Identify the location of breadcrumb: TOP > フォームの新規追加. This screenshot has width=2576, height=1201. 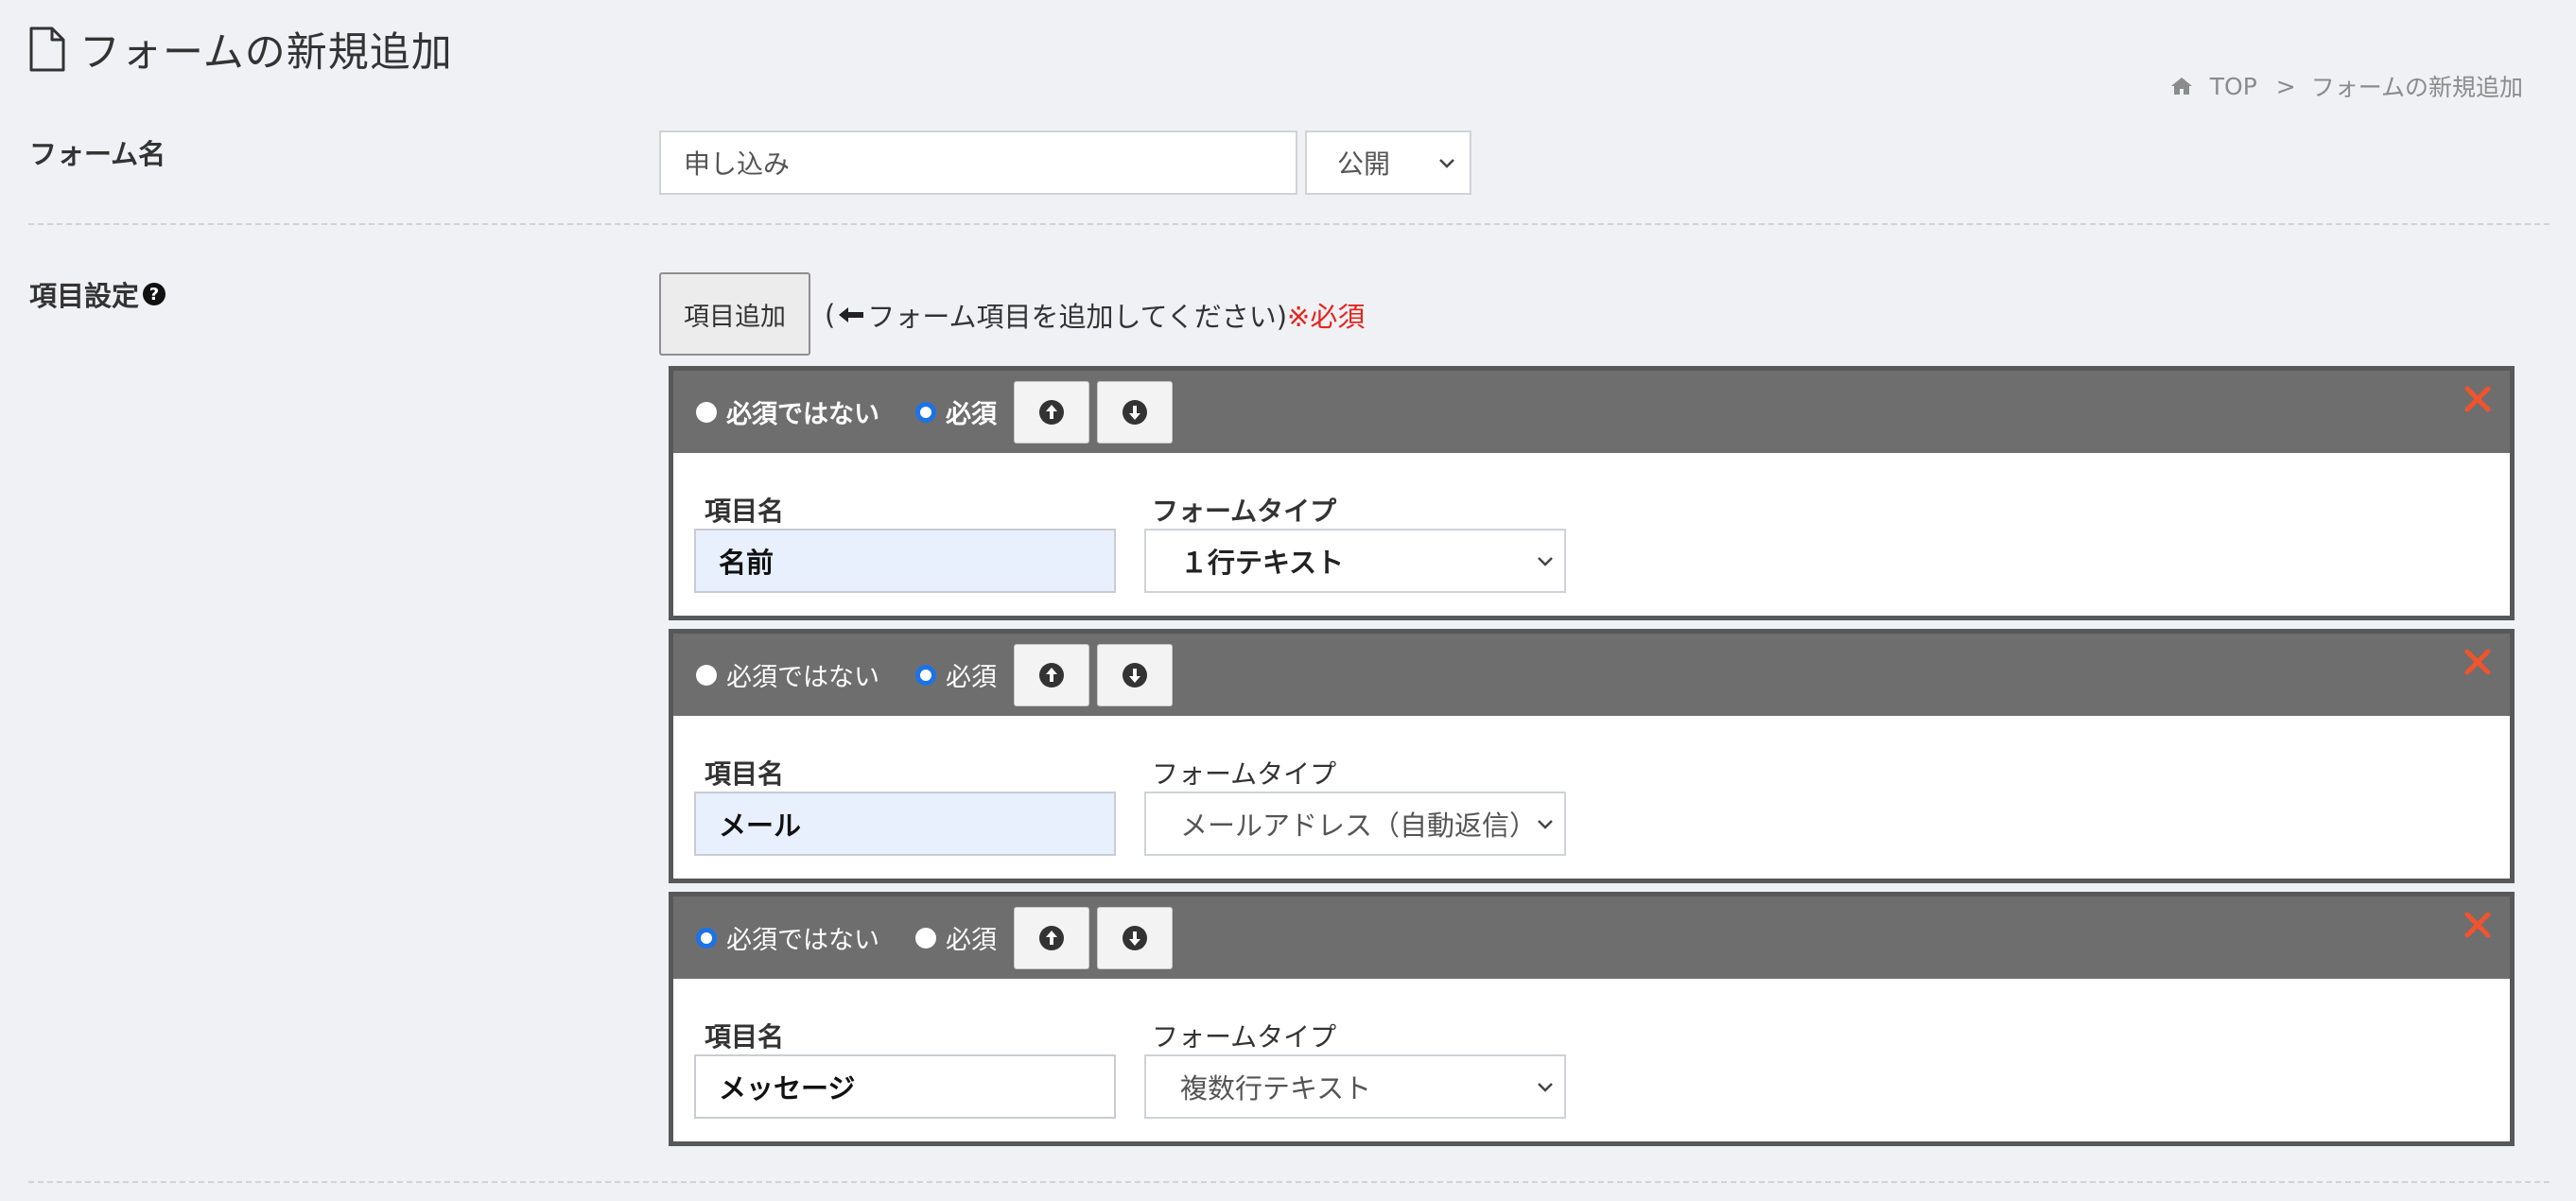
(2346, 86).